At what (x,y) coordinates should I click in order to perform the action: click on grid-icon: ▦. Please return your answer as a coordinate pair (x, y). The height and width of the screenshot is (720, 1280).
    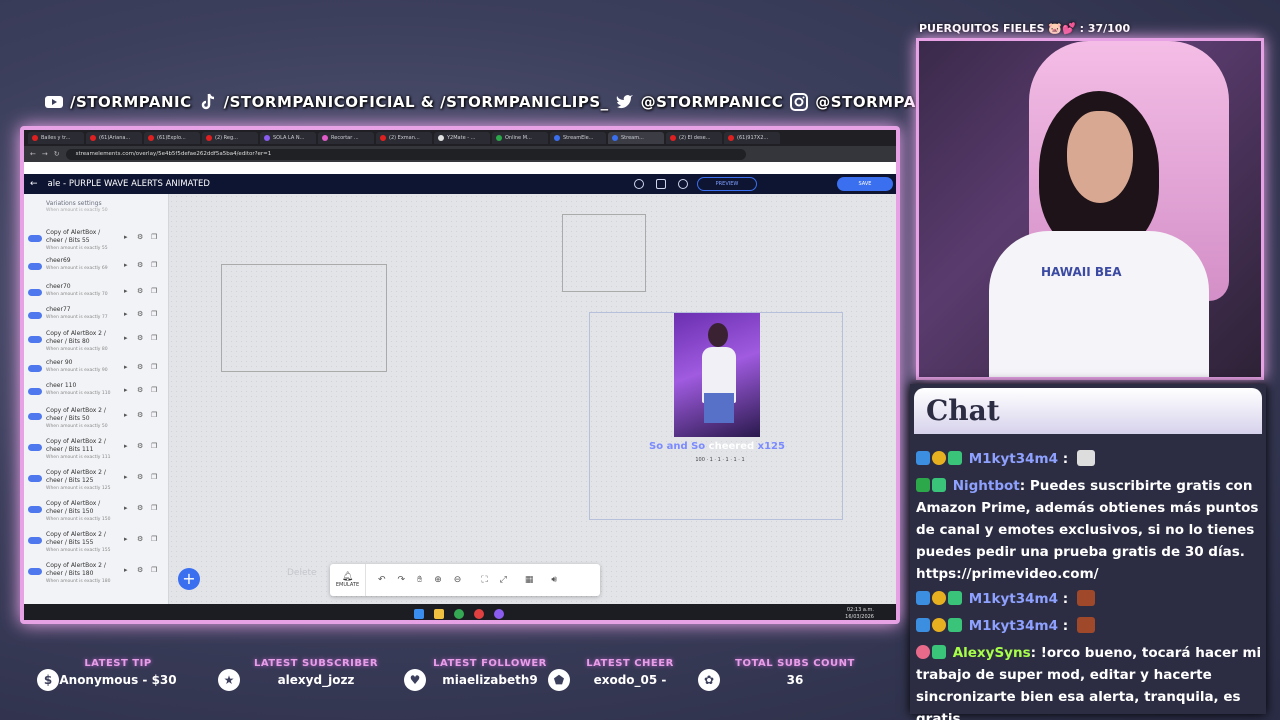
    Looking at the image, I should click on (529, 580).